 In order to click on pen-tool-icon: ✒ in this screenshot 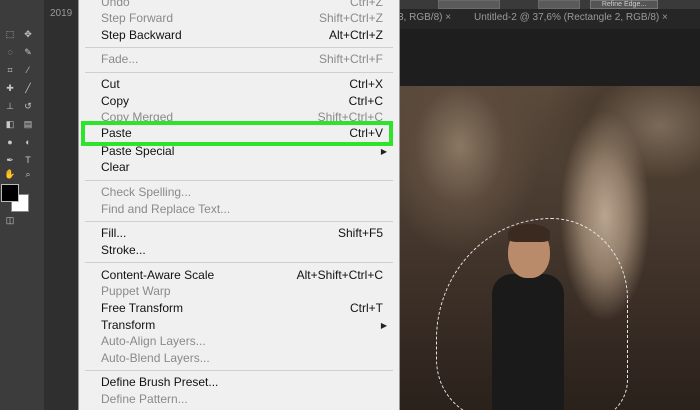, I will do `click(10, 160)`.